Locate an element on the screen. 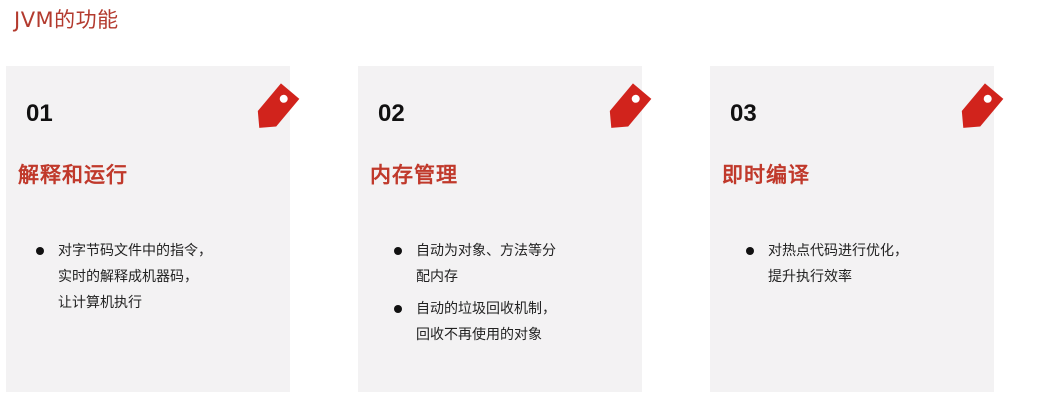 The image size is (1041, 407). bullet-list: 对热点代码进行优化， 提升执行效率 is located at coordinates (864, 267).